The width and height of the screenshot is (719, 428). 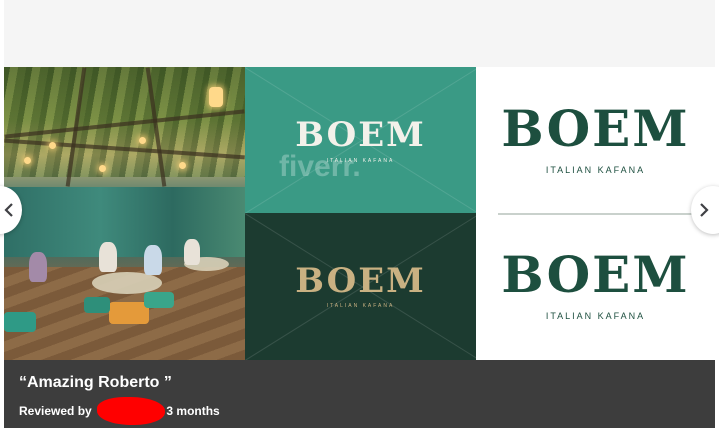 I want to click on logo-panel-teal: BOEM ITALIAN KAFANA fiverr., so click(x=360, y=140).